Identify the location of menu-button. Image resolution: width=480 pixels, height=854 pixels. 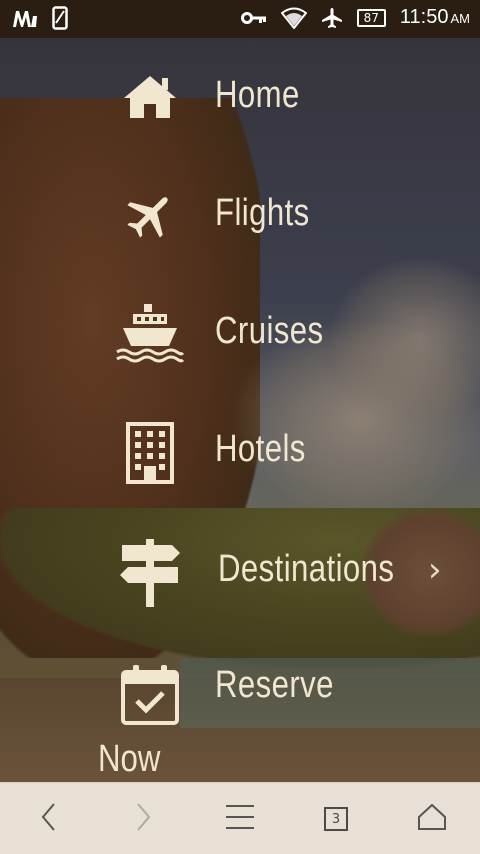
(240, 819).